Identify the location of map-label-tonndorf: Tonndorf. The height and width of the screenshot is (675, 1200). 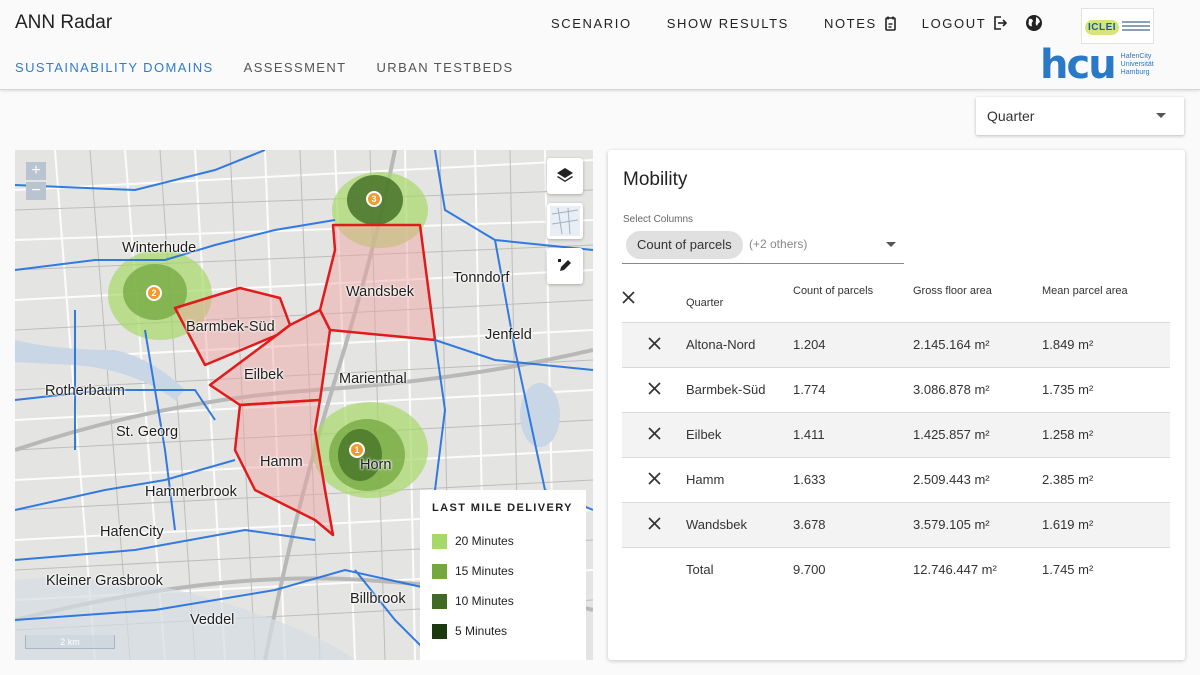
(481, 278).